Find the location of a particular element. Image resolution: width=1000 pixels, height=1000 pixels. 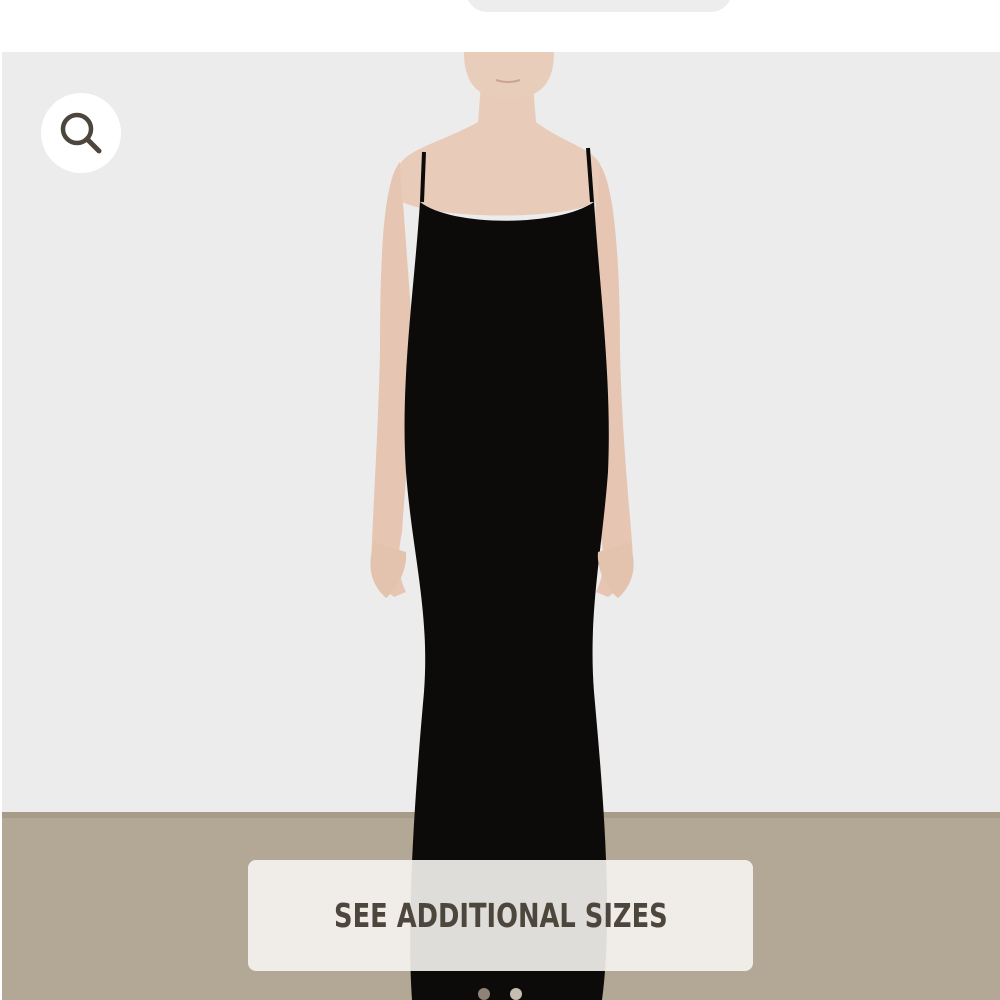

see-additional-sizes-button: SEE ADDITIONAL SIZES is located at coordinates (500, 915).